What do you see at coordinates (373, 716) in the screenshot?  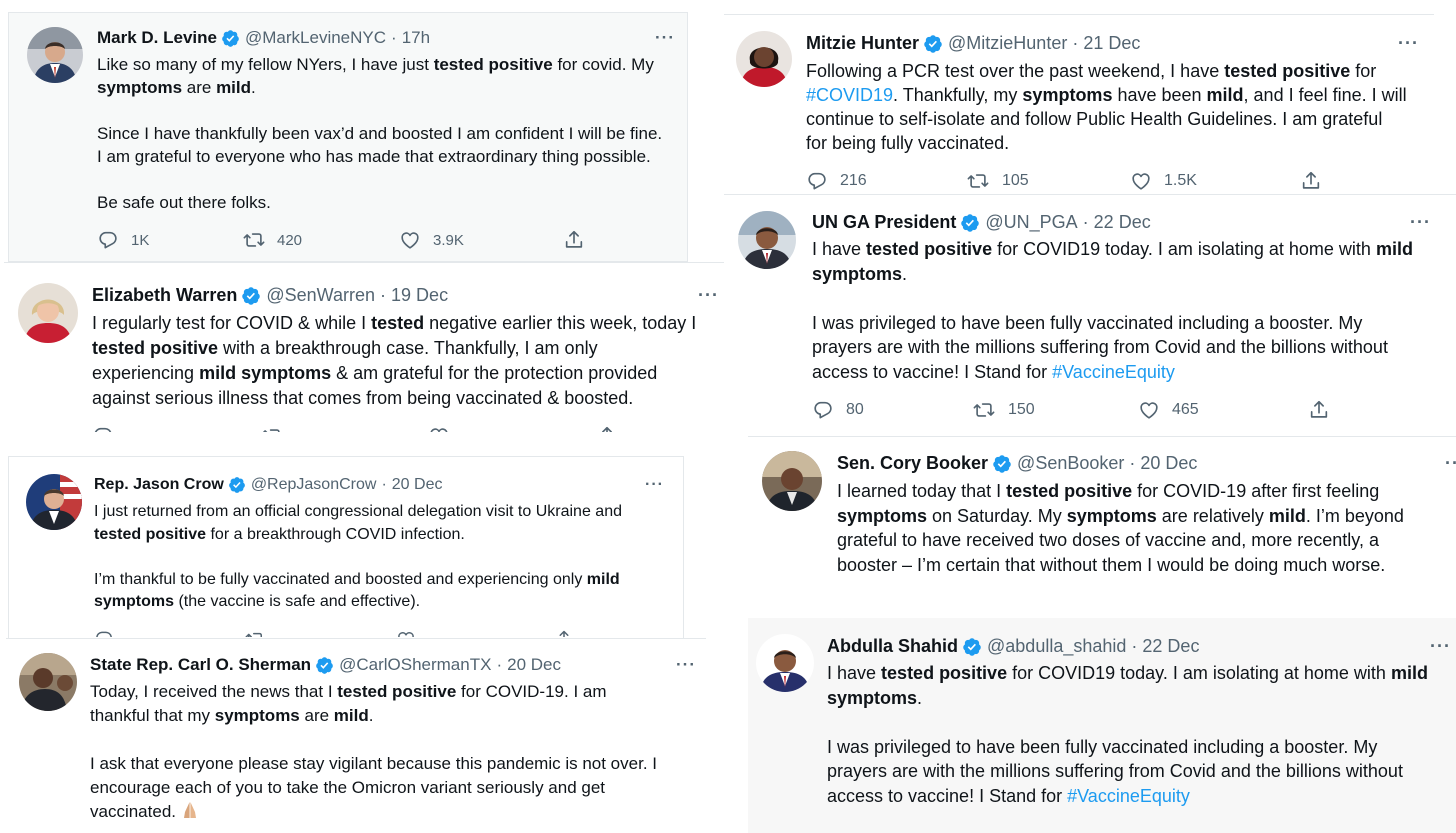 I see `text-line: thankful that my symptoms are mild.` at bounding box center [373, 716].